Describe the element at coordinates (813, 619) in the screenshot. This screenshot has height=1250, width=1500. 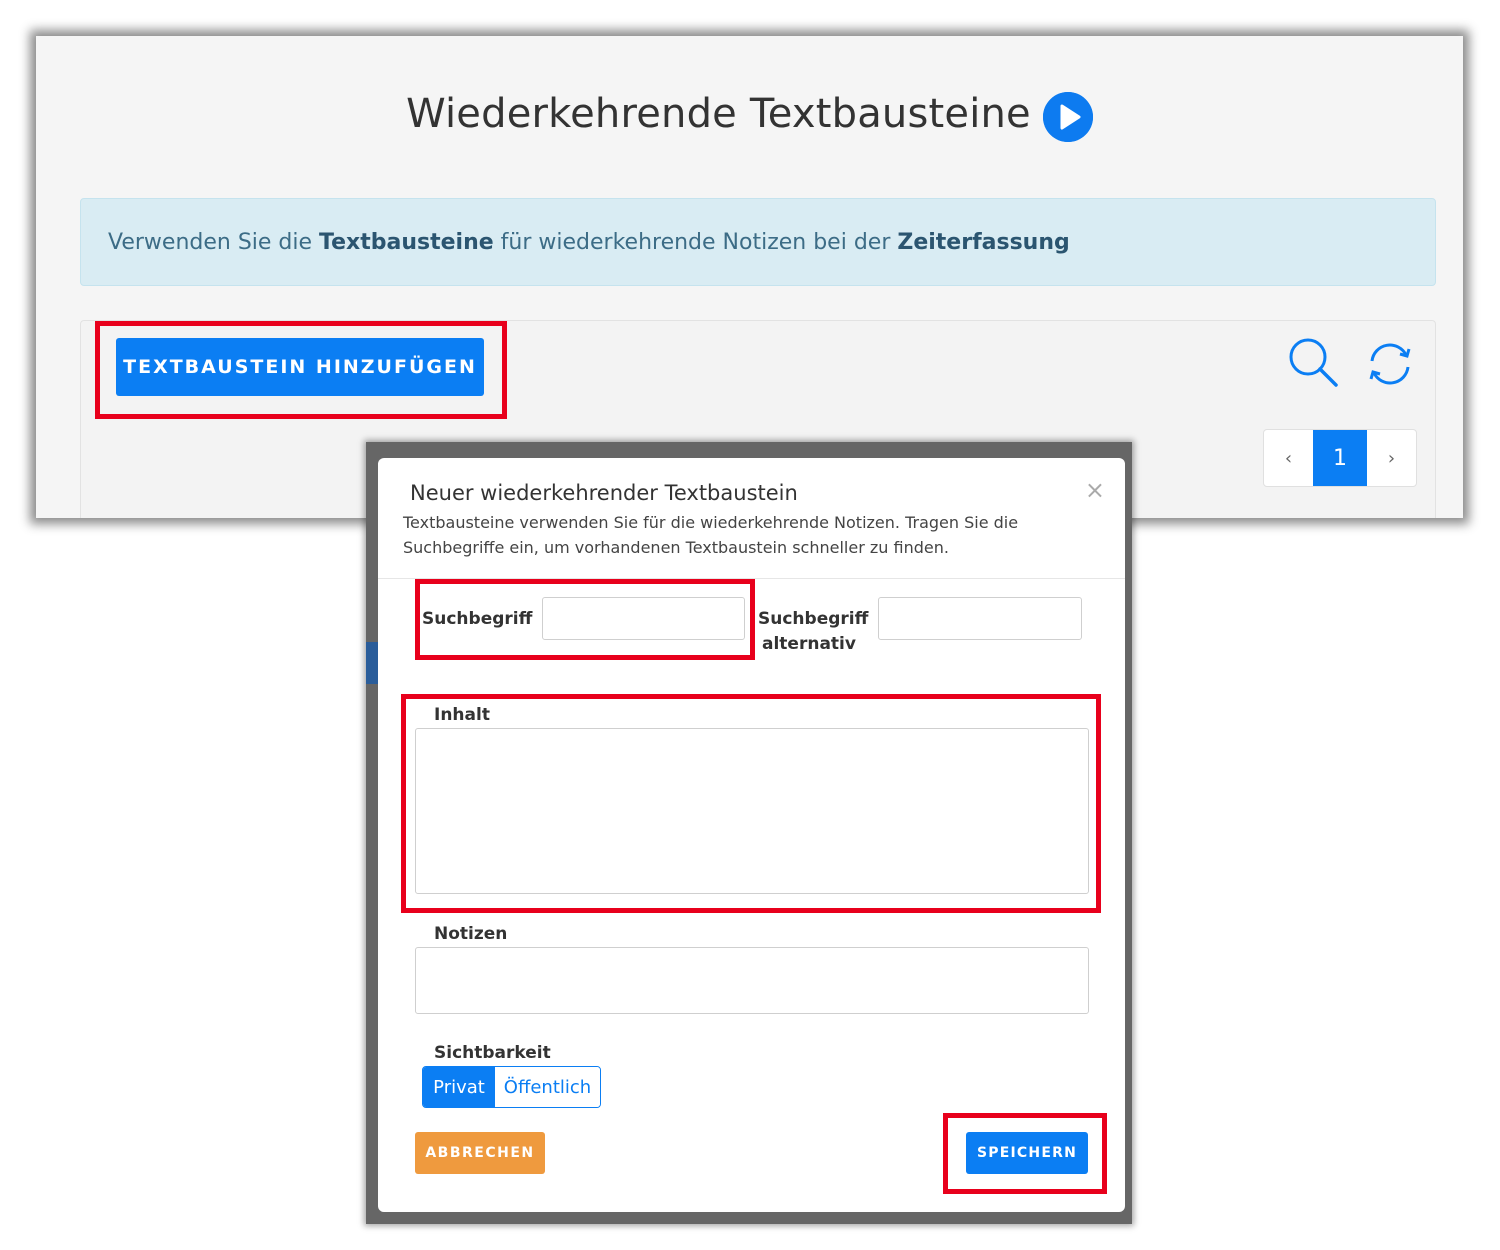
I see `alt-search-term-label-line1: Suchbegriff` at that location.